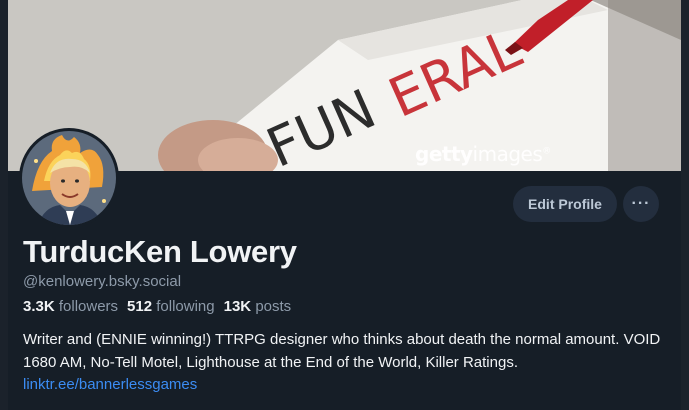  I want to click on more-icon: ···, so click(641, 203).